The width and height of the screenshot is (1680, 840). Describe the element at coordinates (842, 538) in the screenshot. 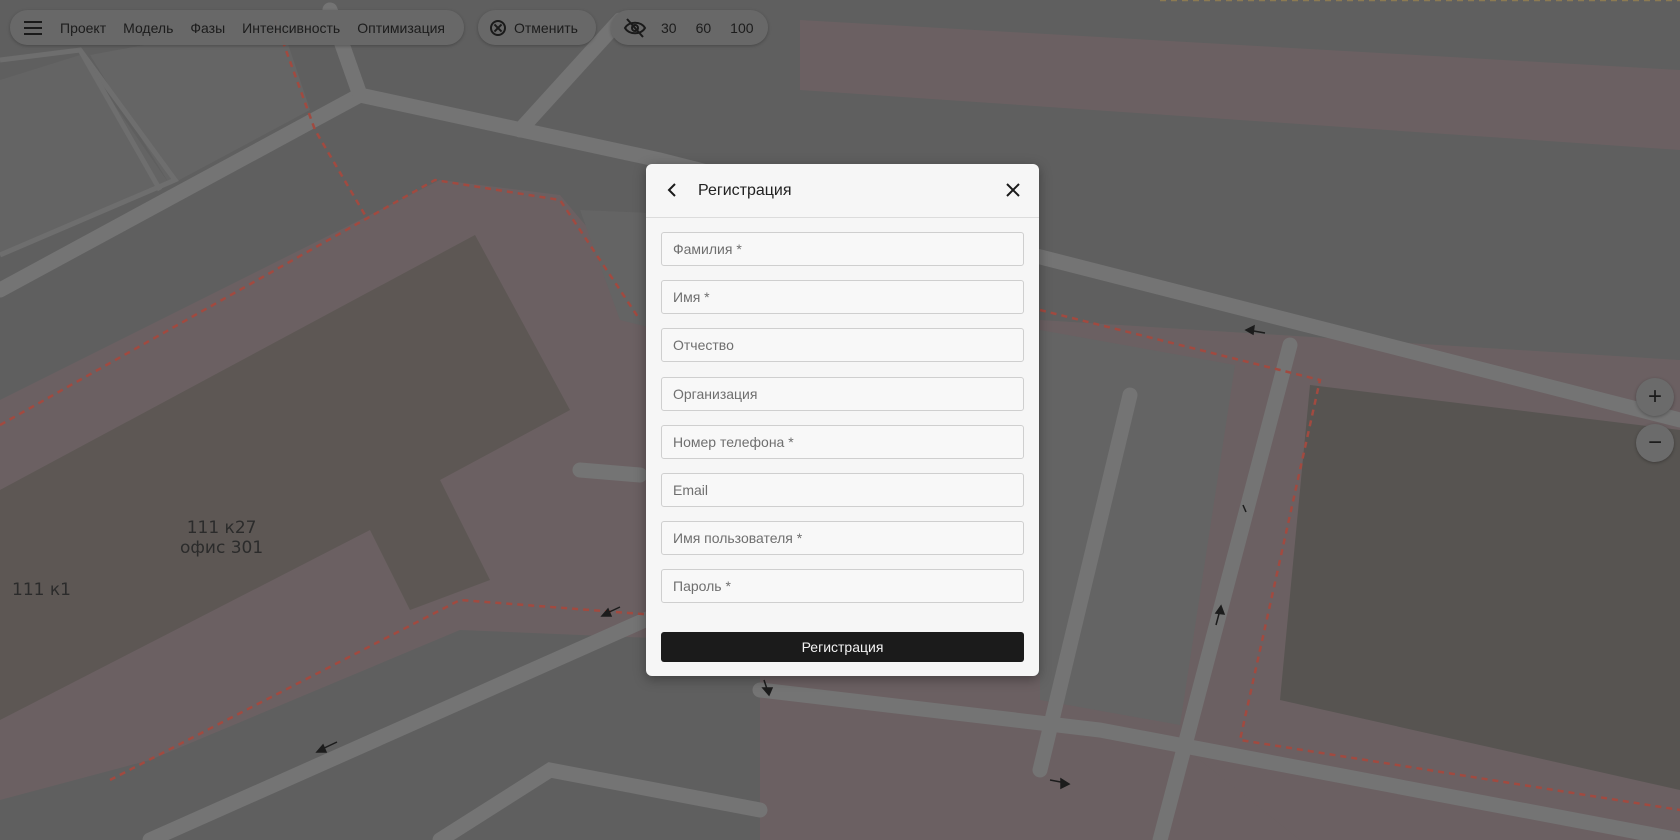

I see `username-field` at that location.